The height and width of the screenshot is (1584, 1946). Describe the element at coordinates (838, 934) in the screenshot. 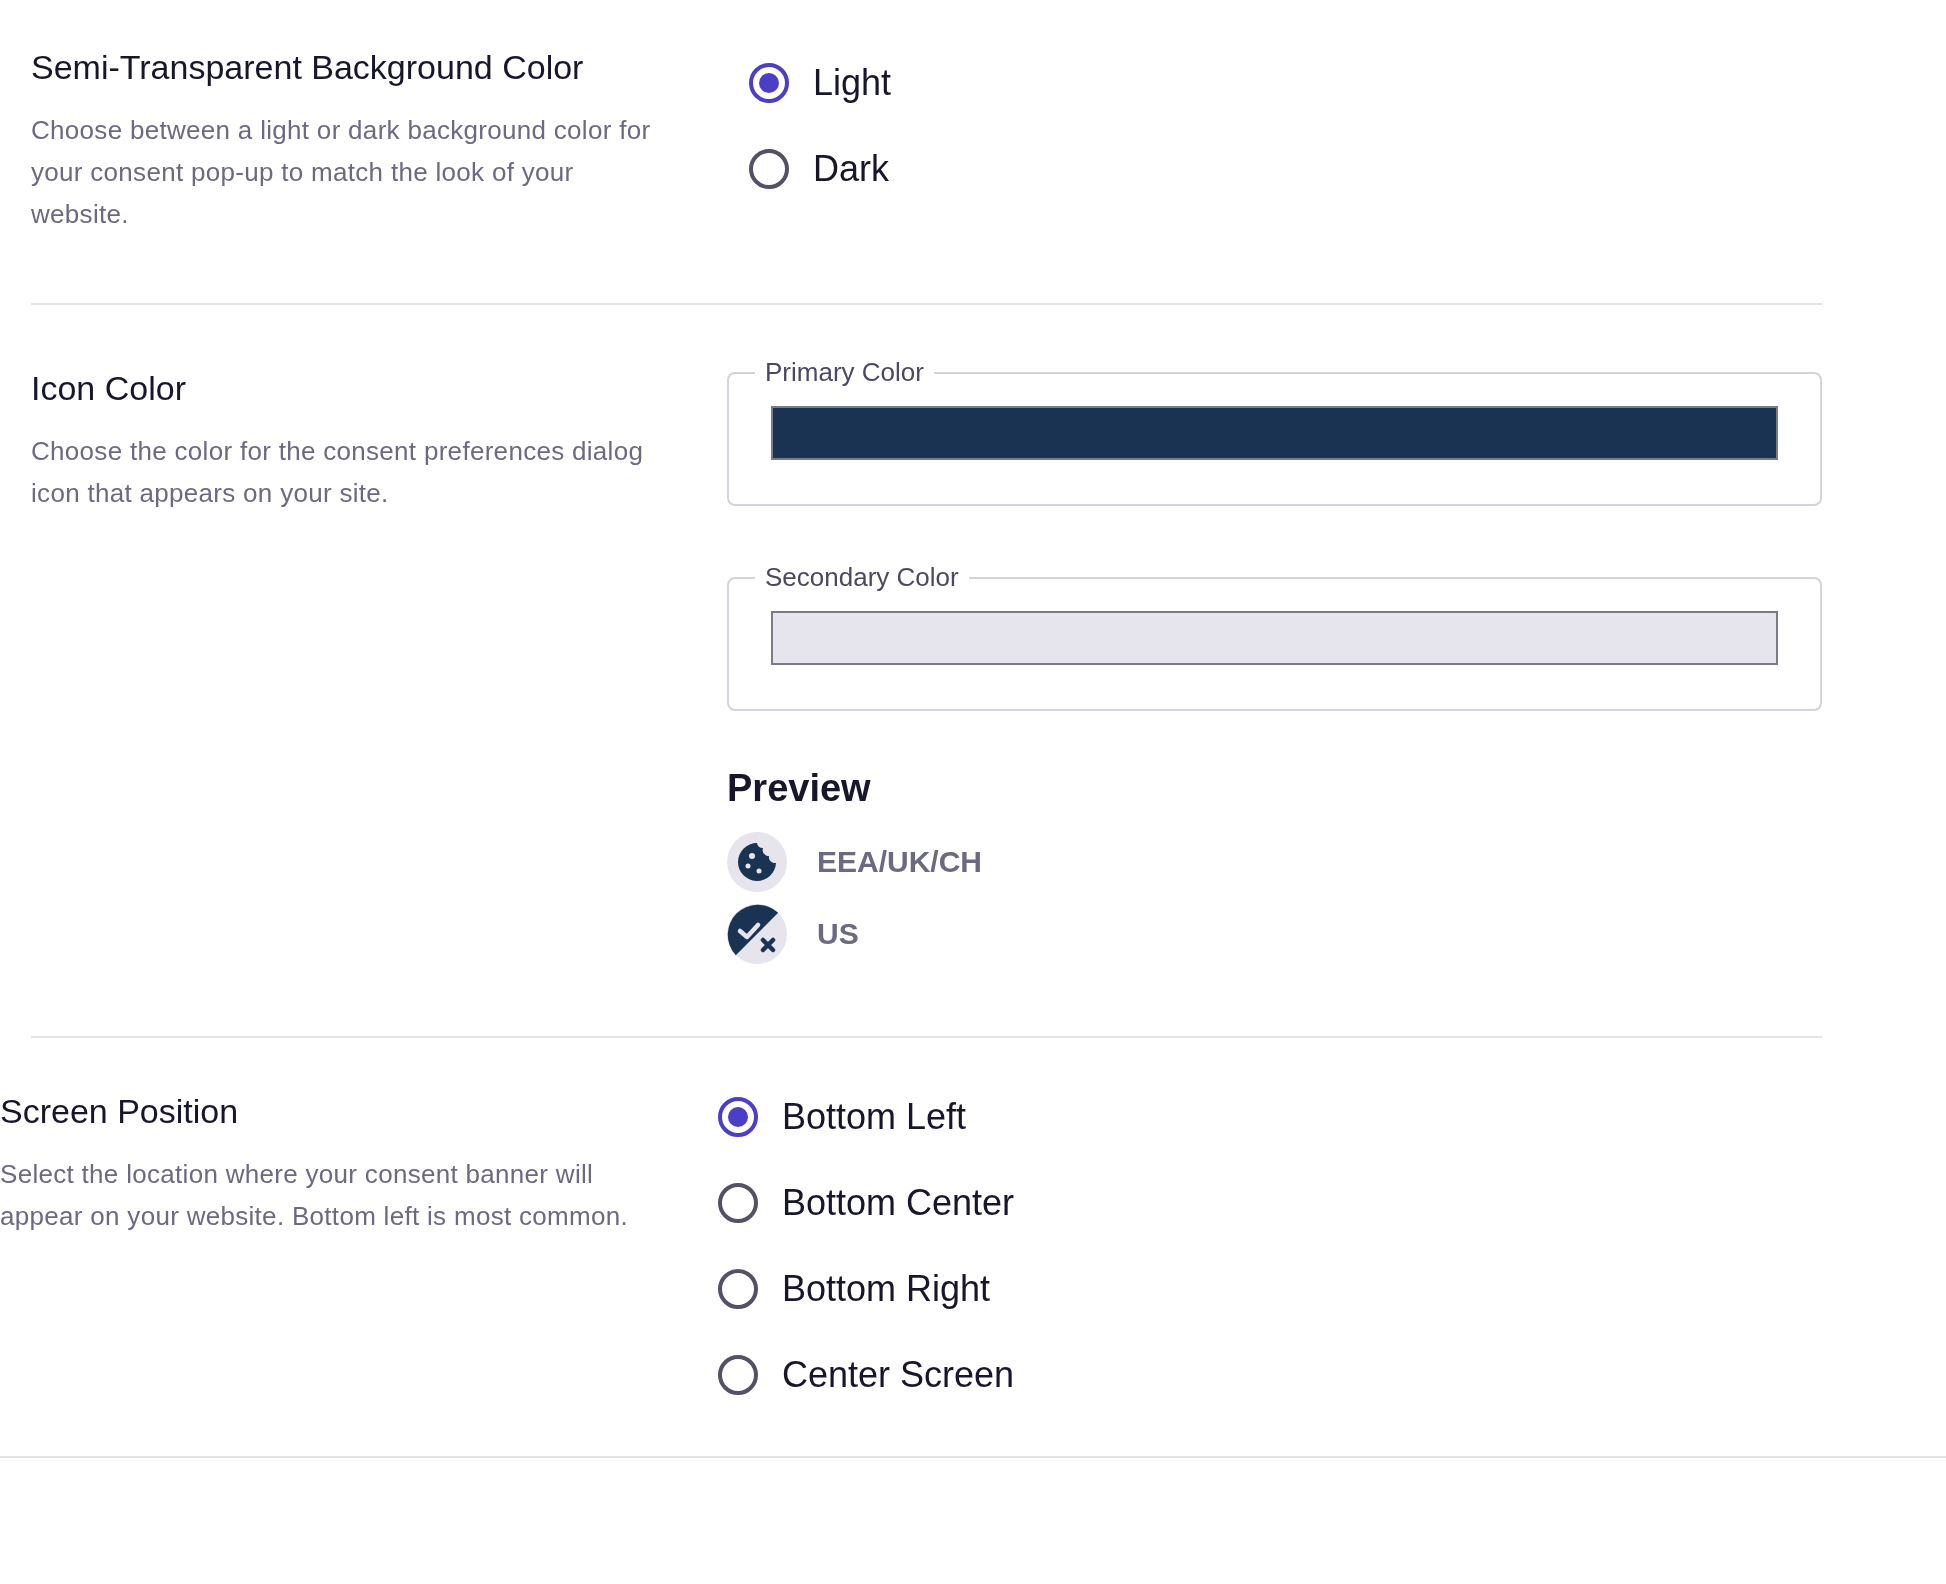

I see `region-label: US` at that location.